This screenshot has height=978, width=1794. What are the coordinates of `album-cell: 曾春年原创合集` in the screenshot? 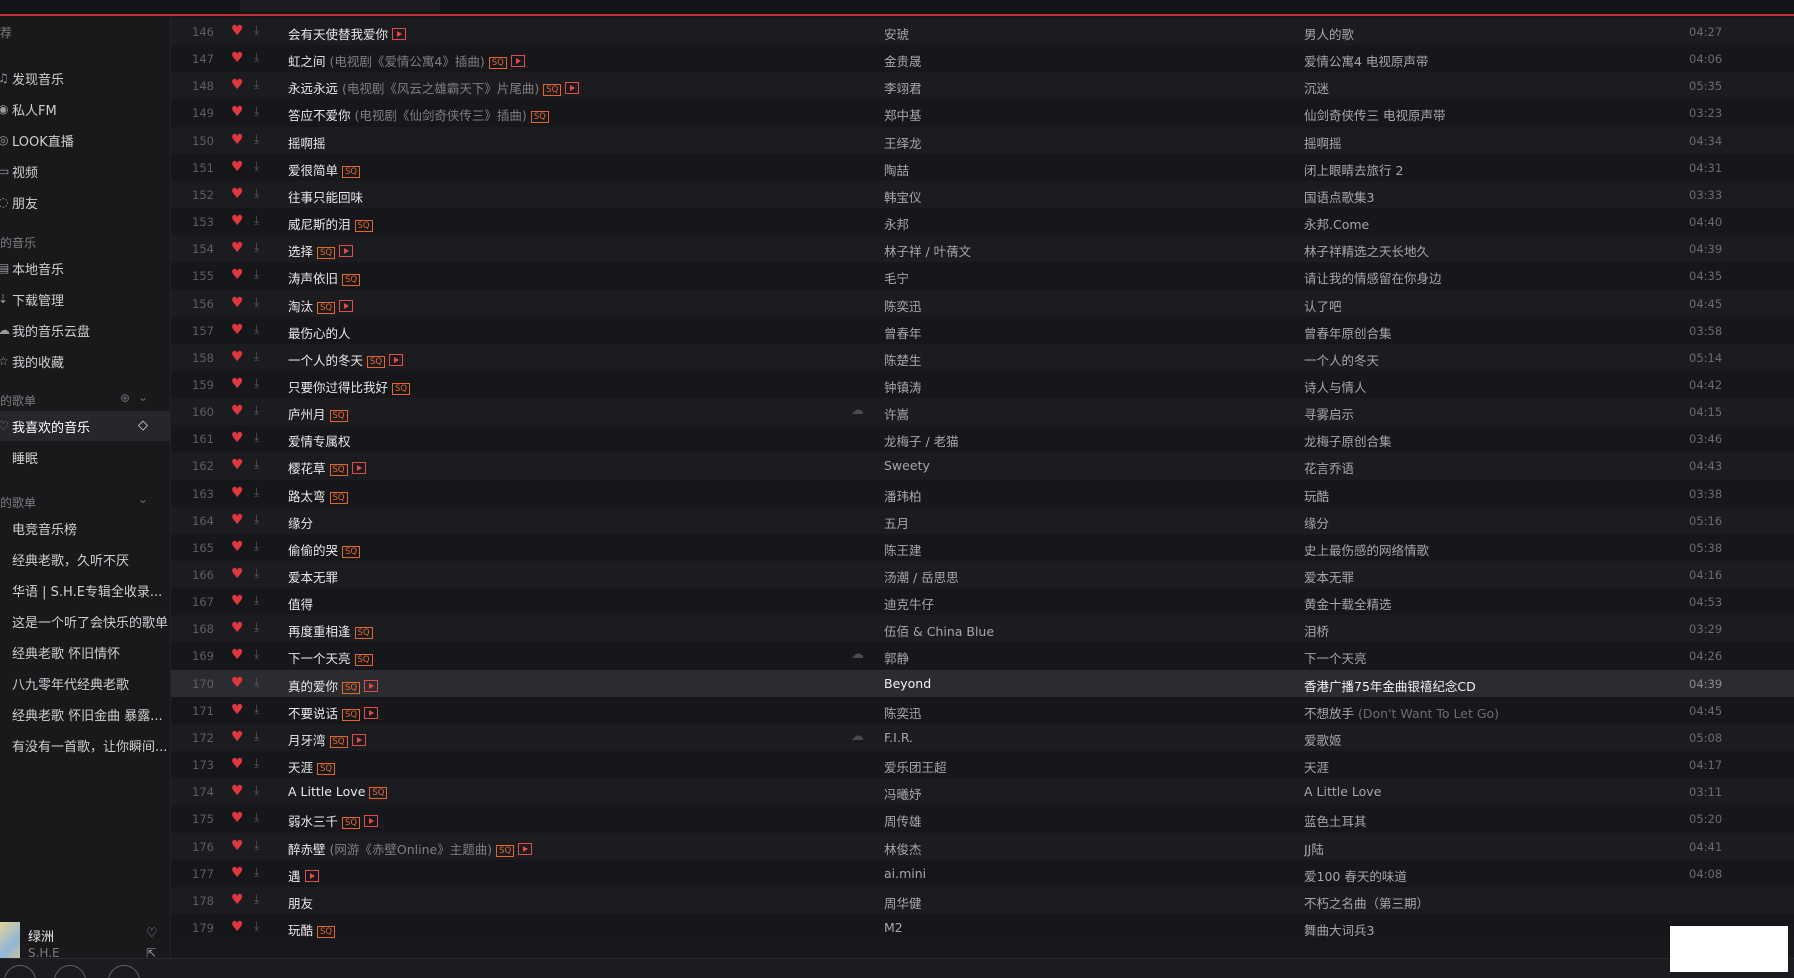 It's located at (1484, 332).